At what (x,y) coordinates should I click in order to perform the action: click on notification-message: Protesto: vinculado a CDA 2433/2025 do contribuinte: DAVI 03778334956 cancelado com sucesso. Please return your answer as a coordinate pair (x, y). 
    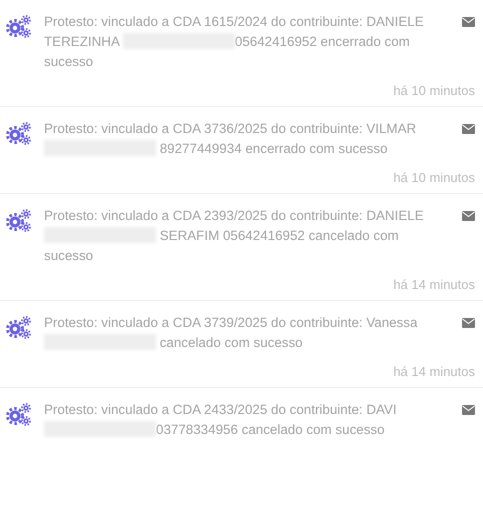
    Looking at the image, I should click on (221, 420).